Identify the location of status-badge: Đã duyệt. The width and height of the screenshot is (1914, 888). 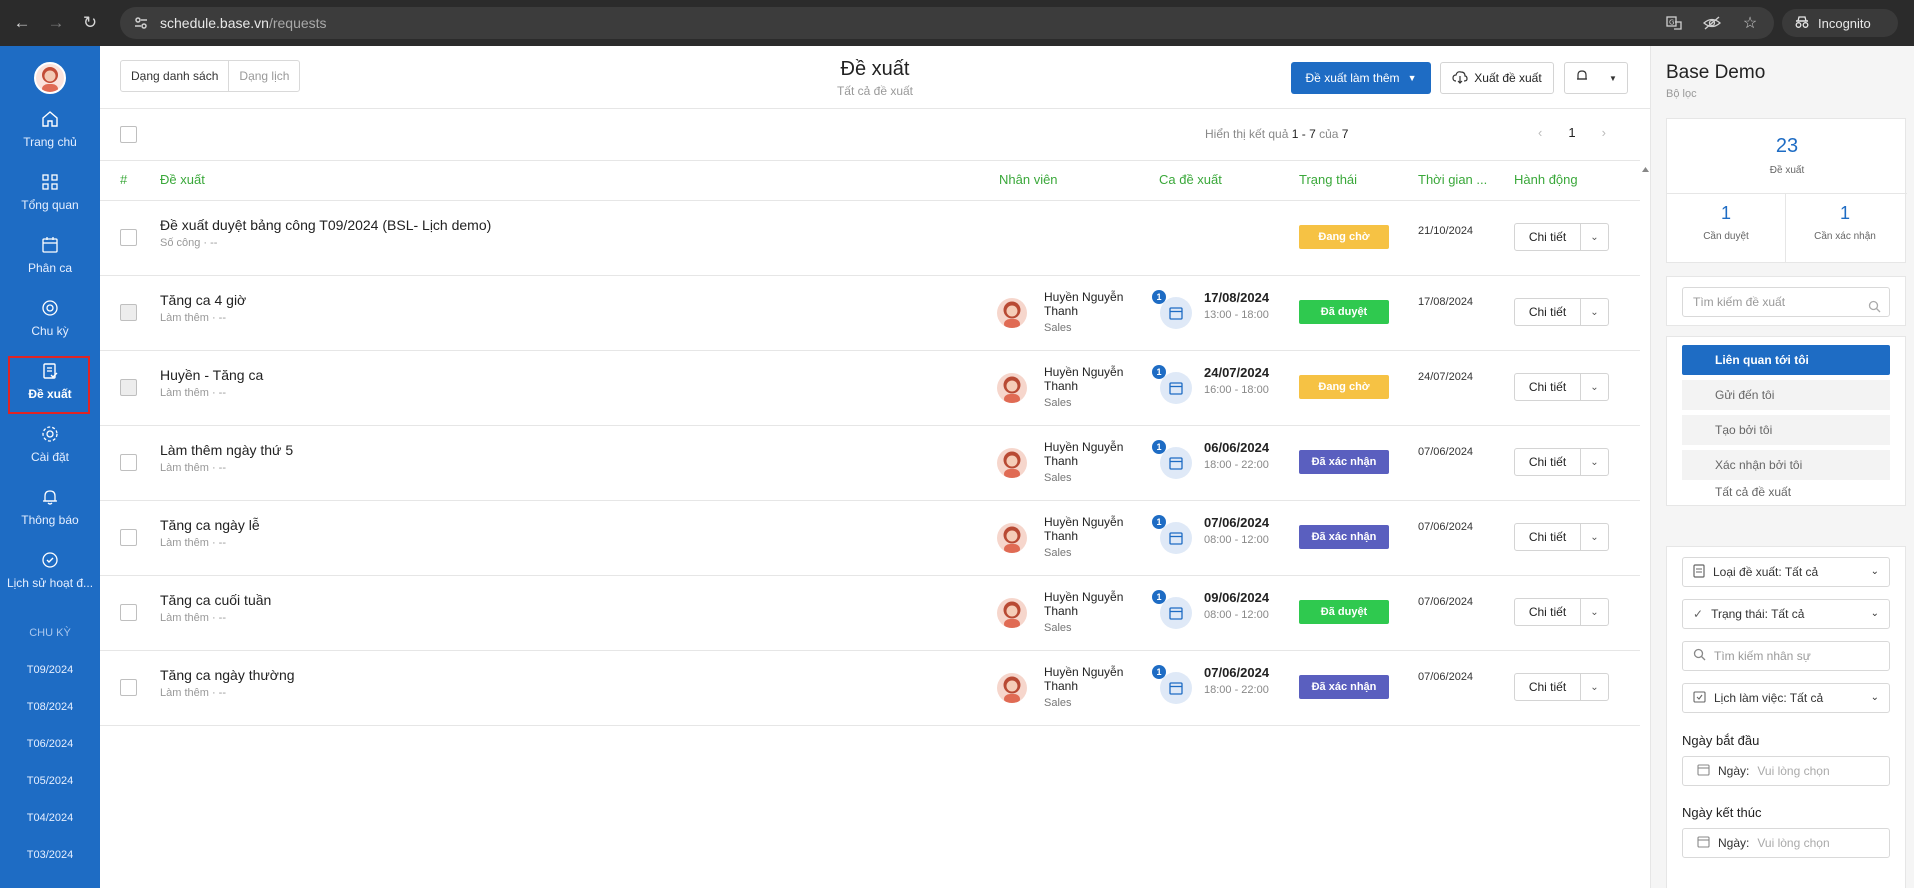
(1344, 612).